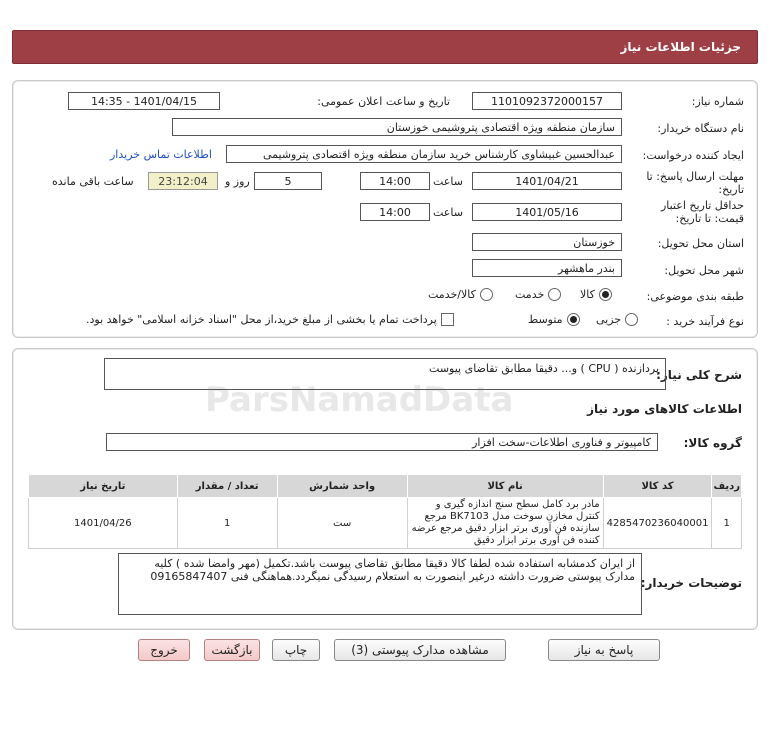 The image size is (770, 745). Describe the element at coordinates (385, 47) in the screenshot. I see `page-header: جزئیات اطلاعات نیاز` at that location.